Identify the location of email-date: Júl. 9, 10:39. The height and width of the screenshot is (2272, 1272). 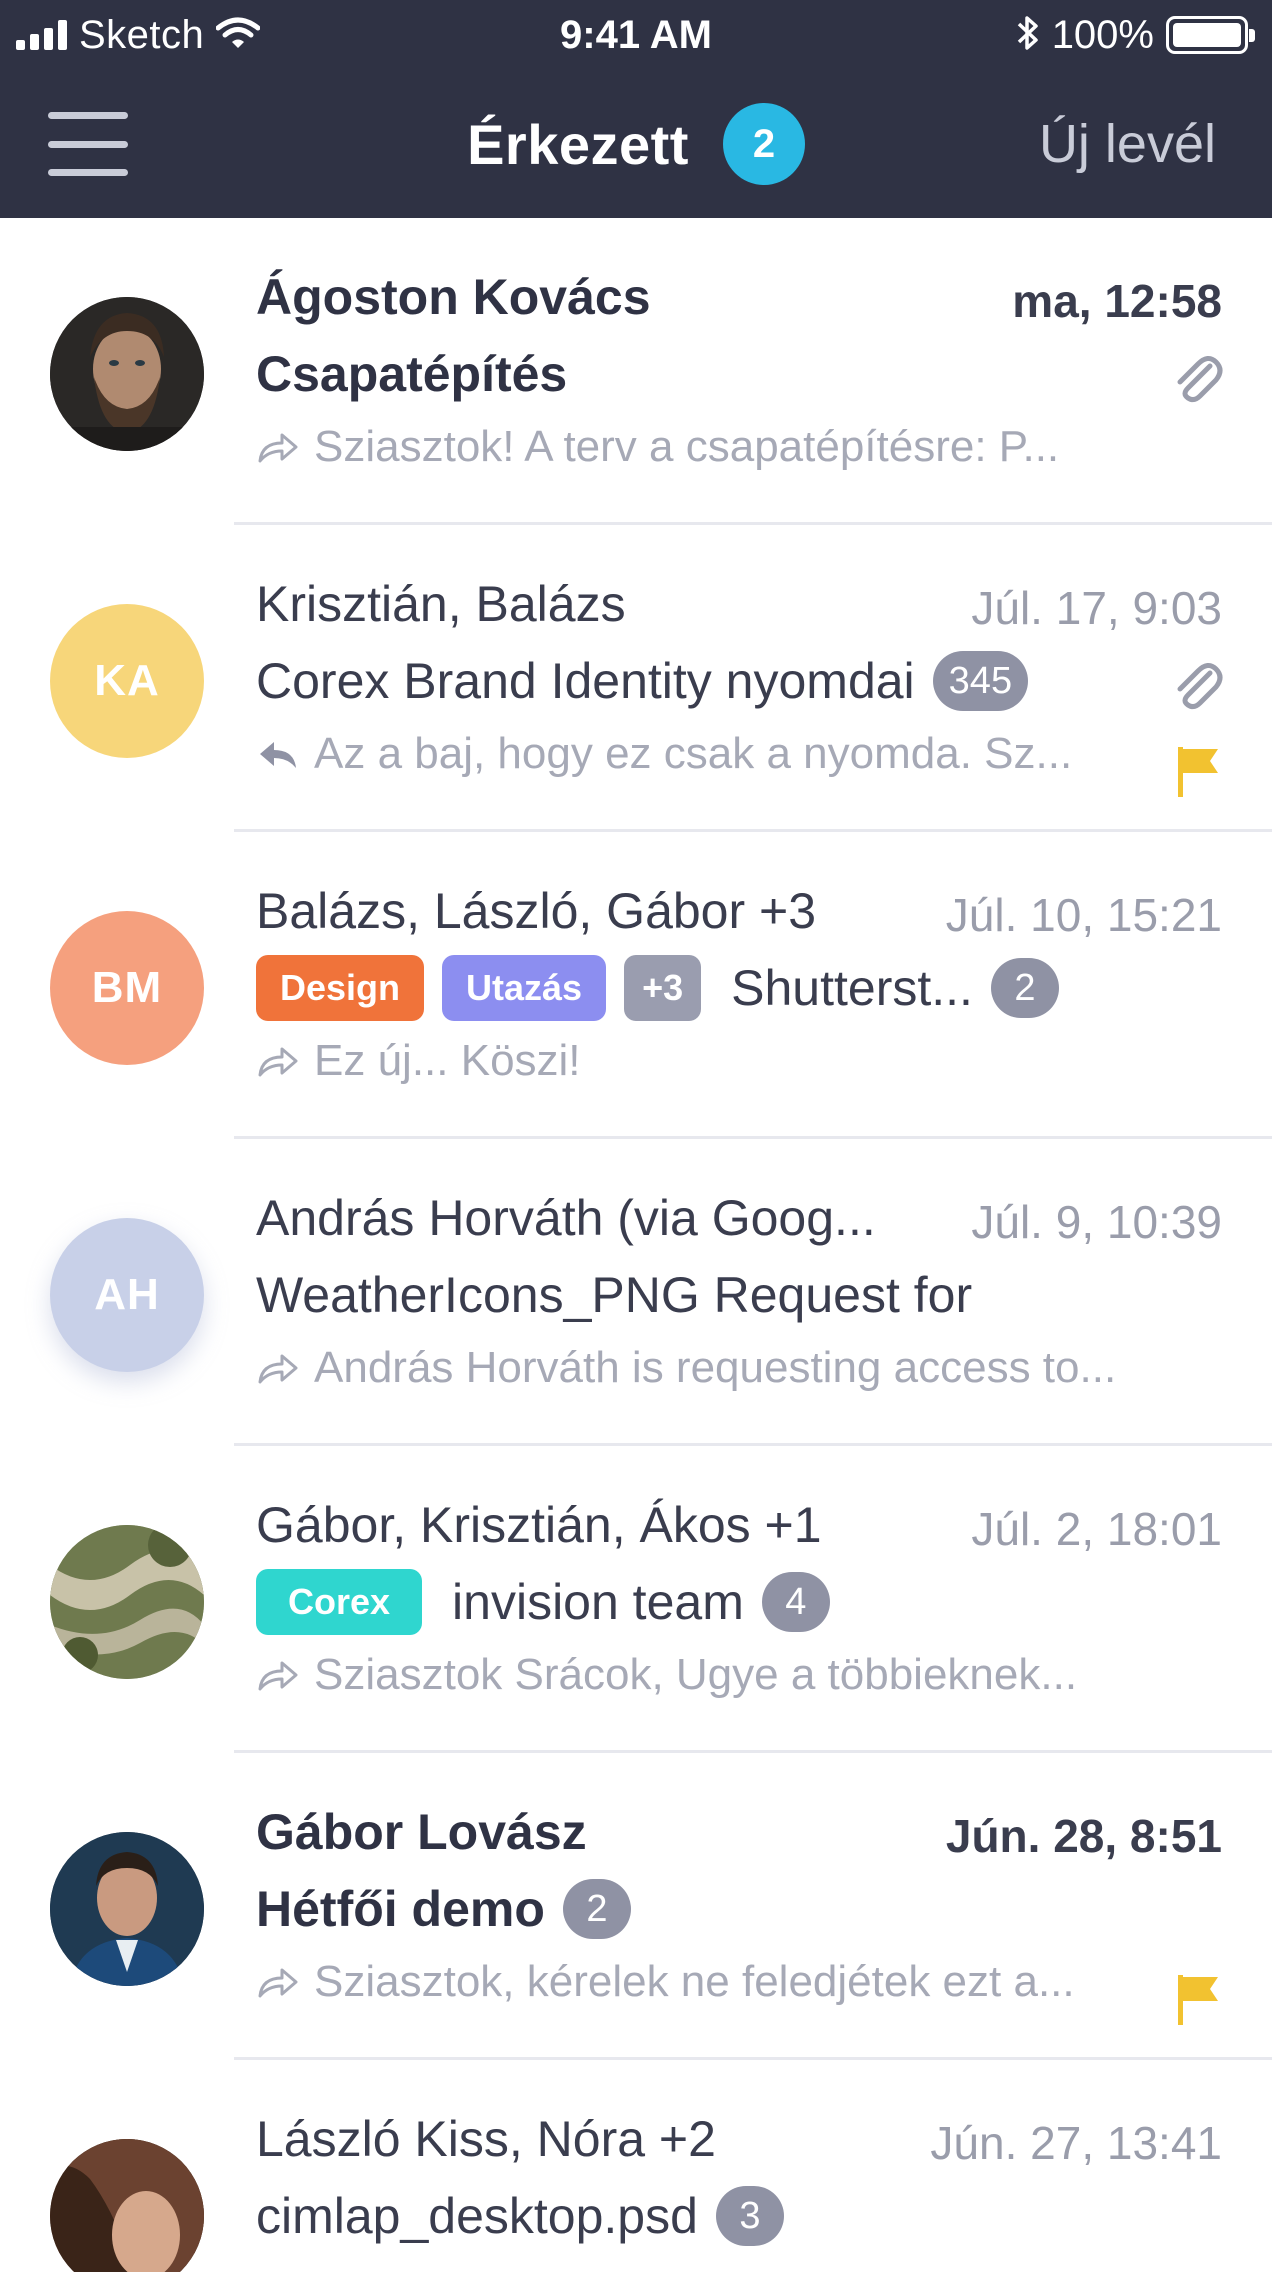
(1096, 1222).